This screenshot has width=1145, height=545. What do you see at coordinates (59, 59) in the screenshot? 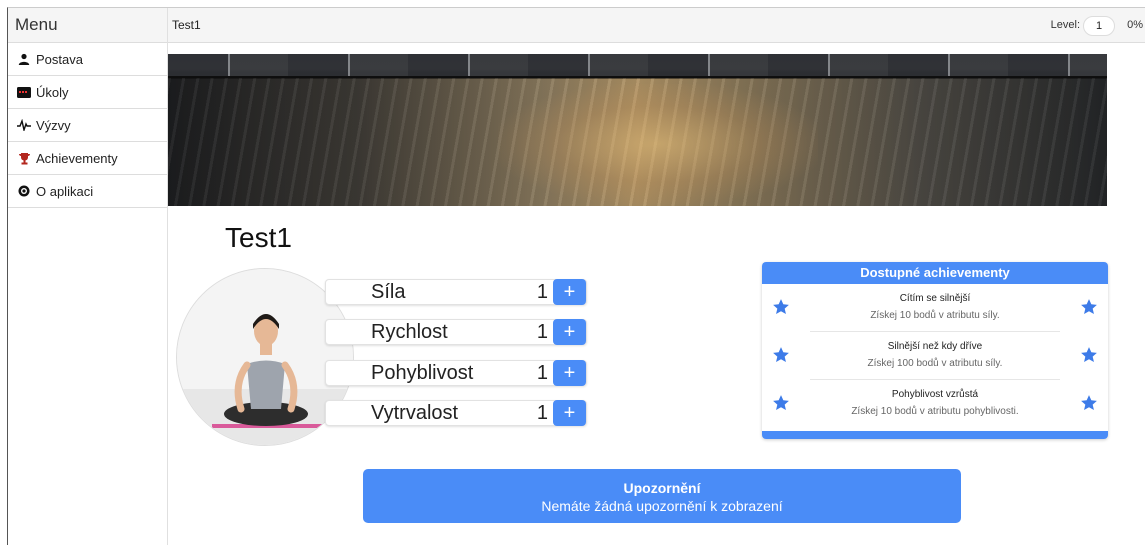
I see `sidebar-item-label: Postava` at bounding box center [59, 59].